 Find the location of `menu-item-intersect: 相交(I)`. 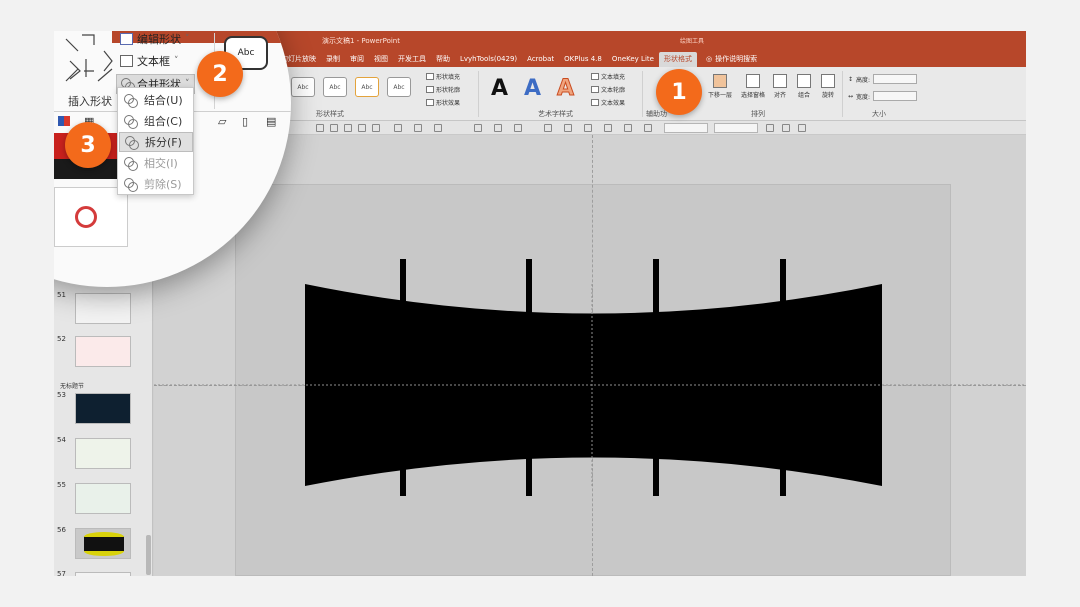

menu-item-intersect: 相交(I) is located at coordinates (156, 163).